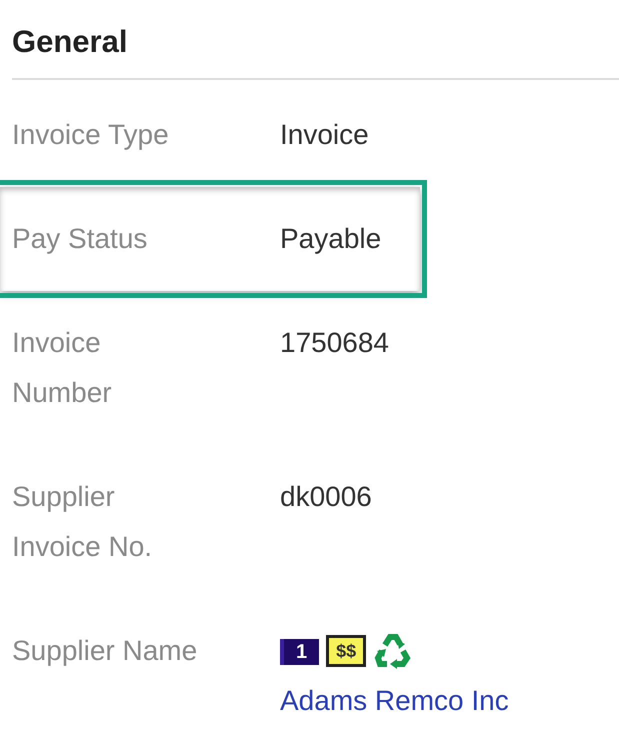 This screenshot has width=619, height=736. Describe the element at coordinates (80, 239) in the screenshot. I see `field-label: Pay Status` at that location.